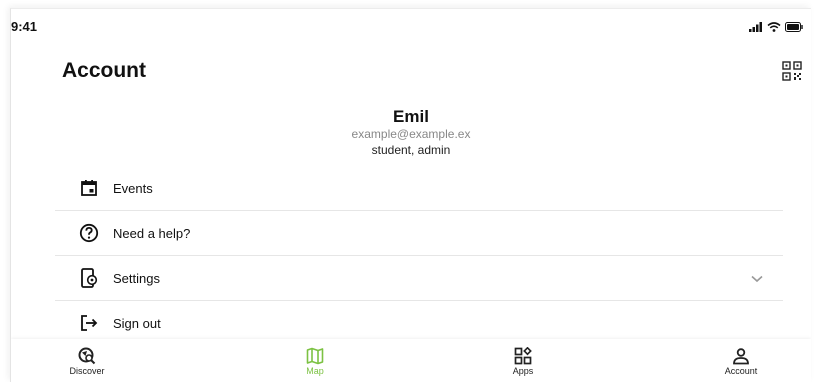 This screenshot has width=815, height=382. Describe the element at coordinates (411, 24) in the screenshot. I see `status-bar: 9:41` at that location.